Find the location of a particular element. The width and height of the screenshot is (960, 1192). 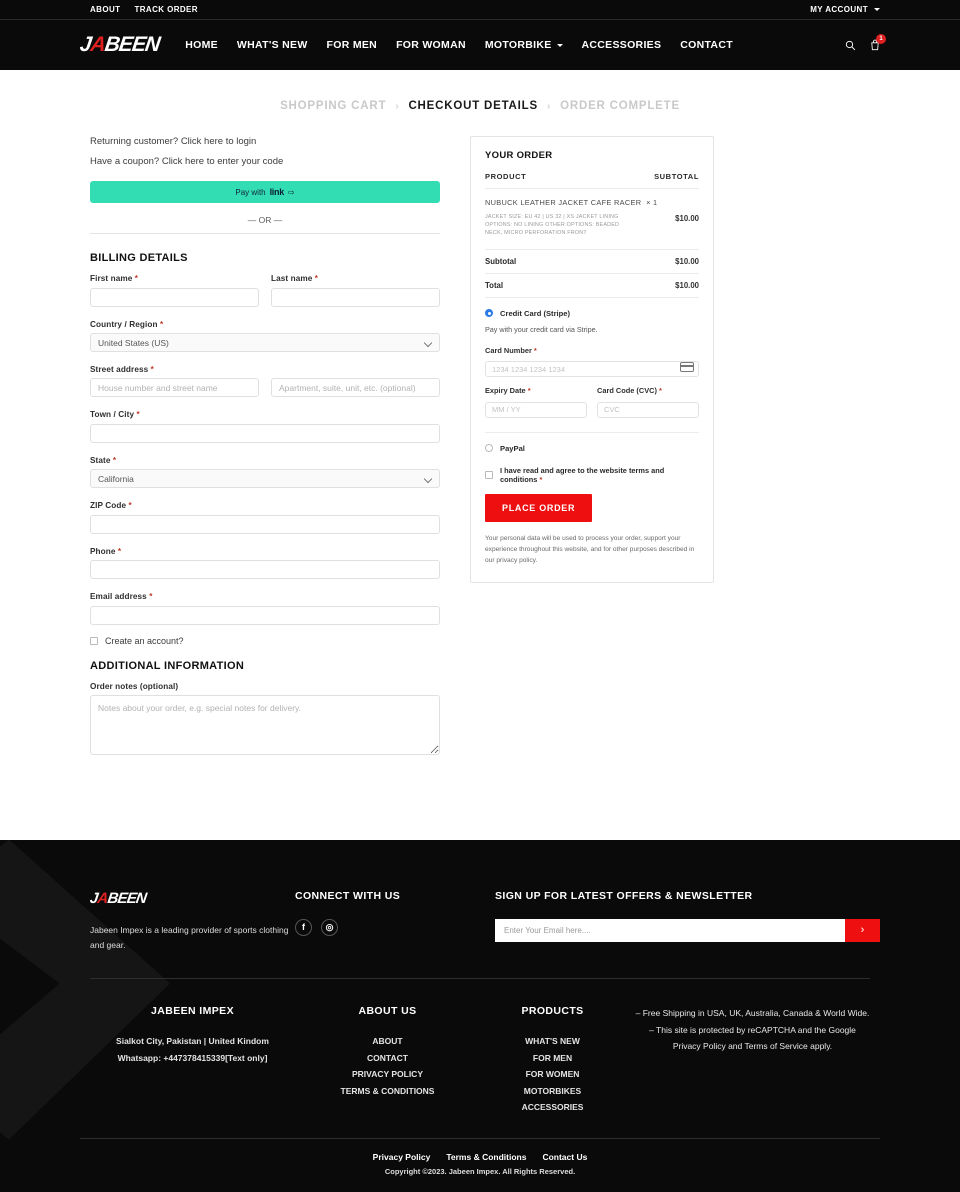

breadcrumb-step-order-complete: ORDER COMPLETE is located at coordinates (620, 106).